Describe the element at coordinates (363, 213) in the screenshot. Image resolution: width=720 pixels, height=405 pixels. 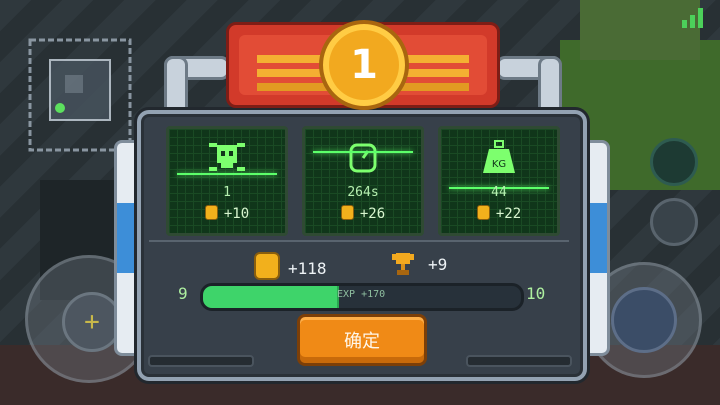
I see `time-reward: +26` at that location.